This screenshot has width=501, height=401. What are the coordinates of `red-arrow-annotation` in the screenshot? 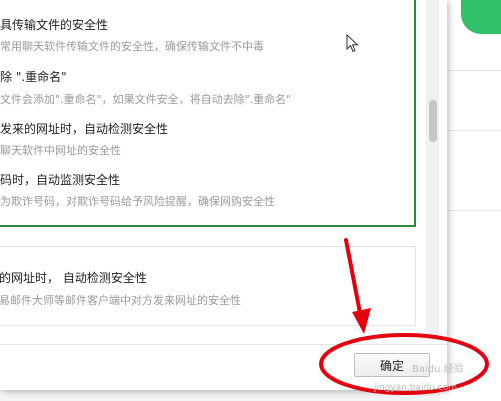 It's located at (357, 286).